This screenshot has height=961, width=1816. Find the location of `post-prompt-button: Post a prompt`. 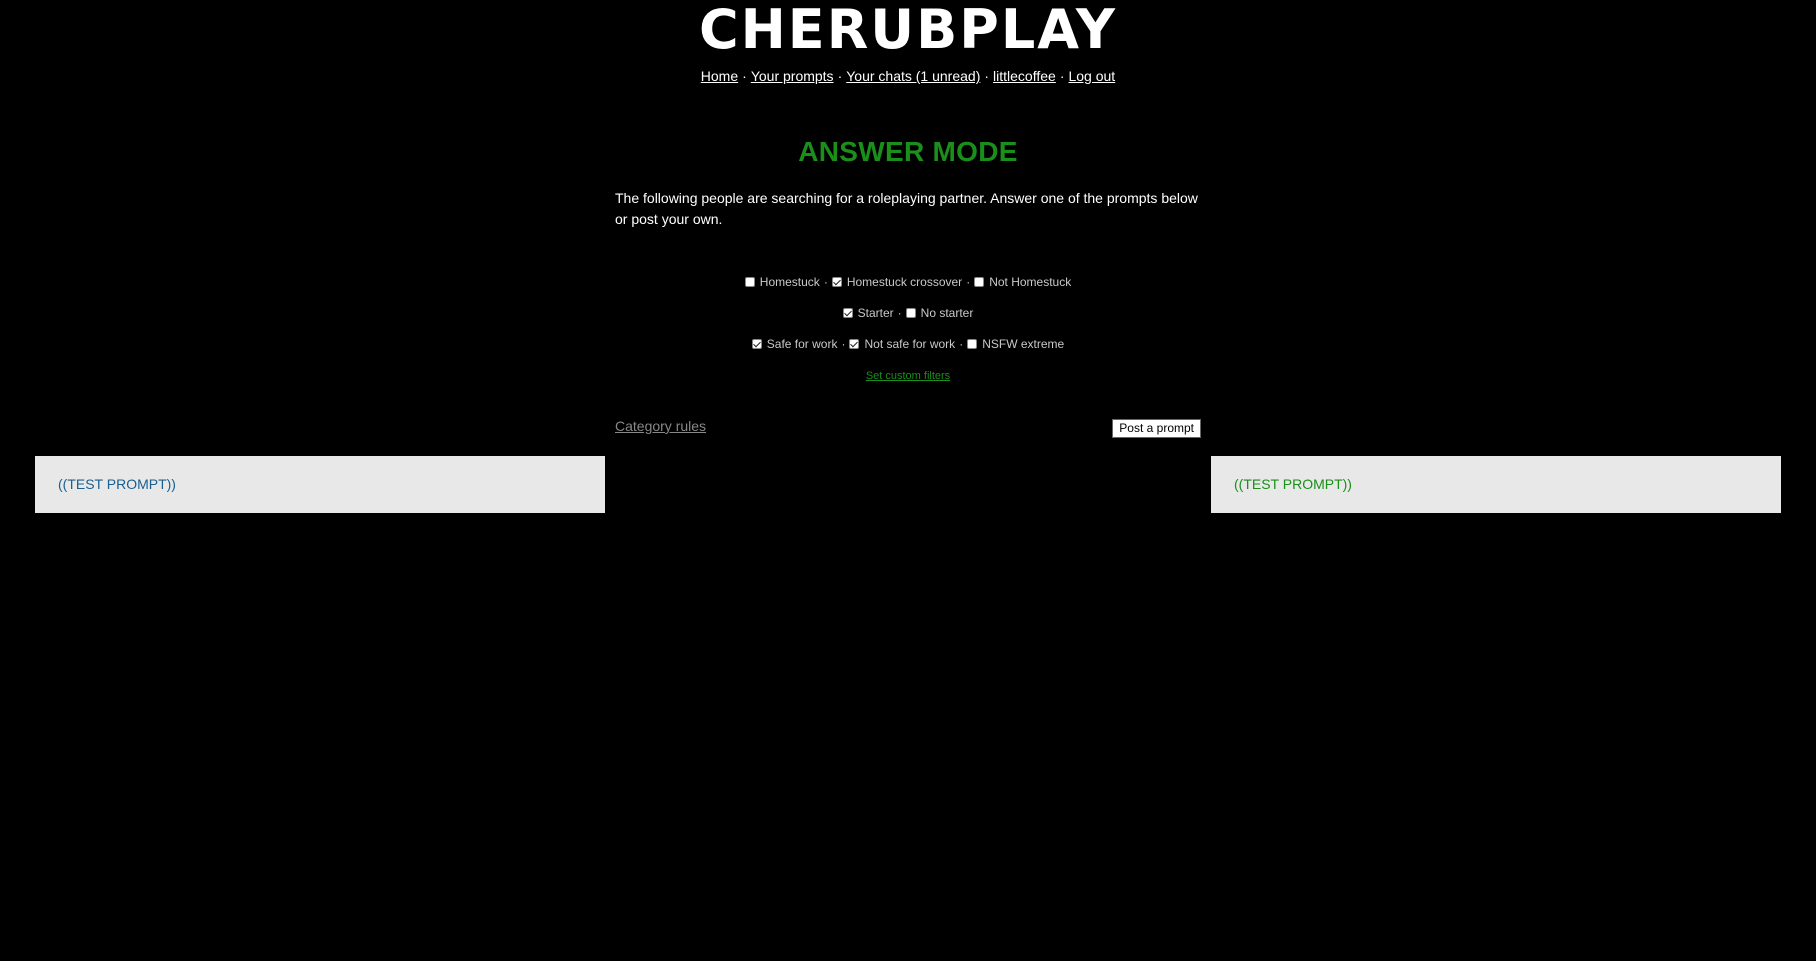

post-prompt-button: Post a prompt is located at coordinates (1156, 428).